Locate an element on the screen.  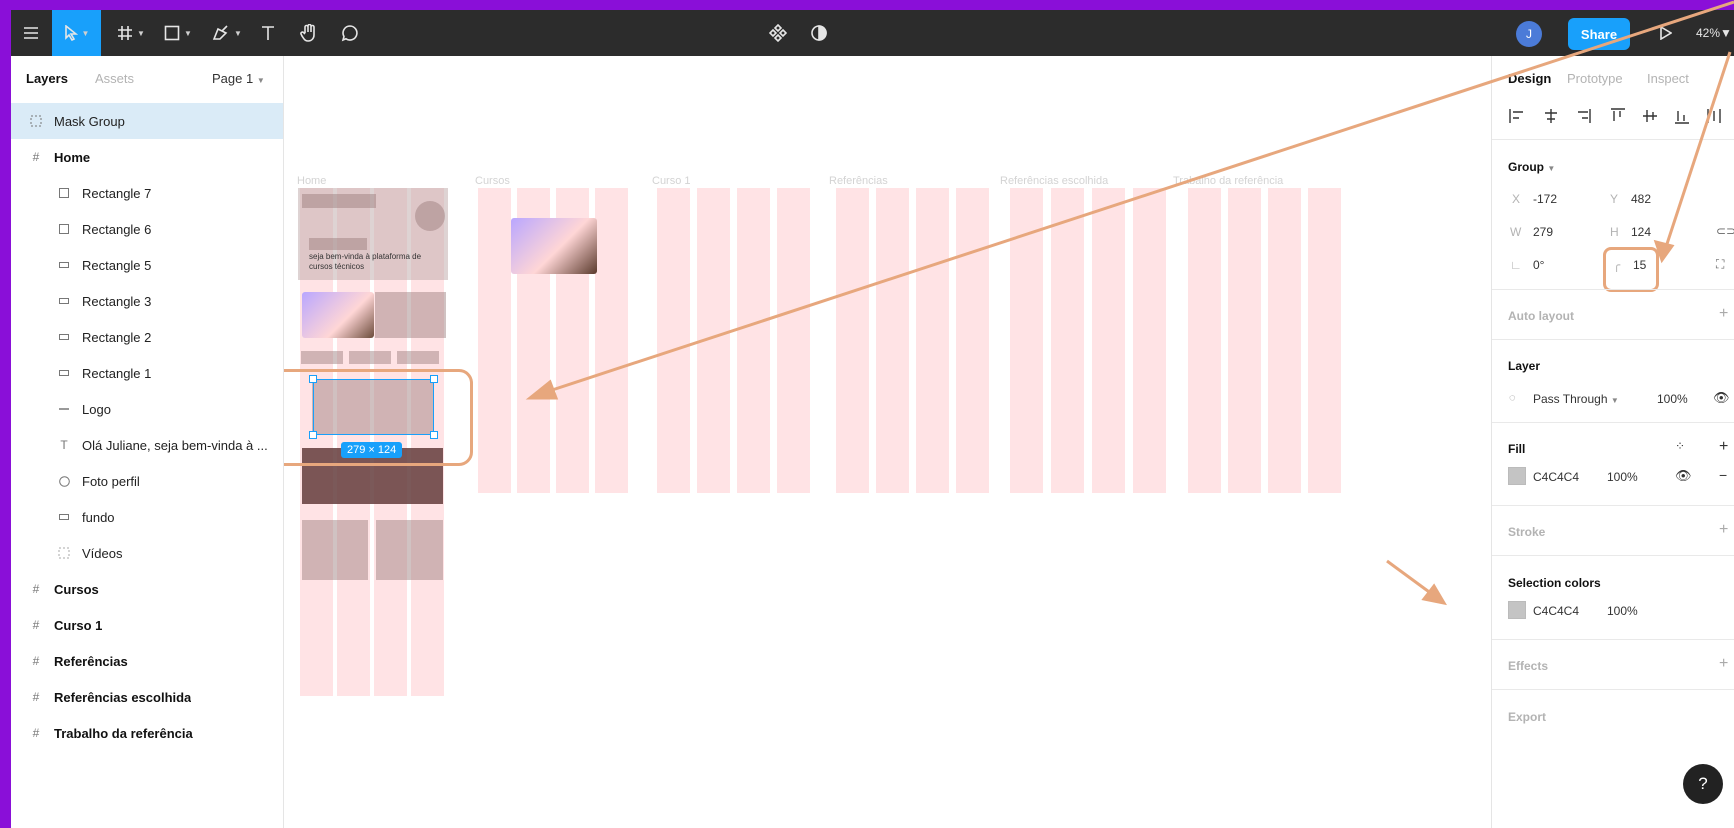
share-button: Share is located at coordinates (1599, 34).